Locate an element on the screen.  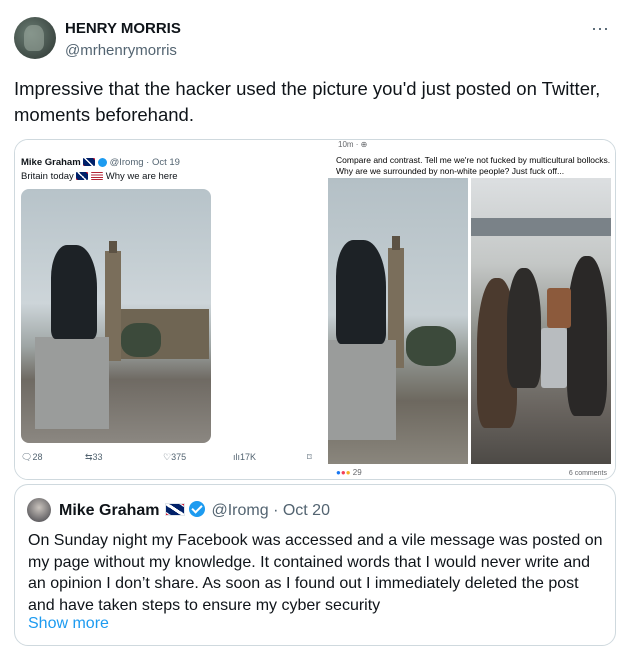
bag is located at coordinates (559, 308).